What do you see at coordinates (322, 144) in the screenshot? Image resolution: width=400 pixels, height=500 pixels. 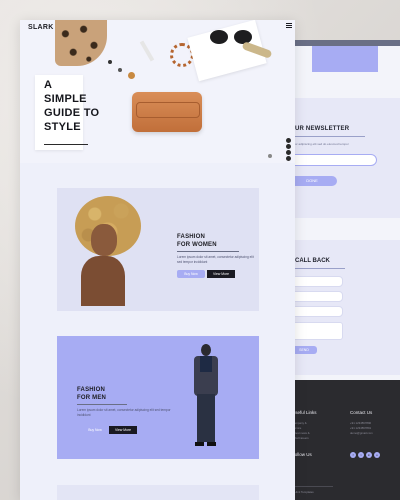 I see `newsletter-text: or adipiscing elit sed do eiusmod tempor` at bounding box center [322, 144].